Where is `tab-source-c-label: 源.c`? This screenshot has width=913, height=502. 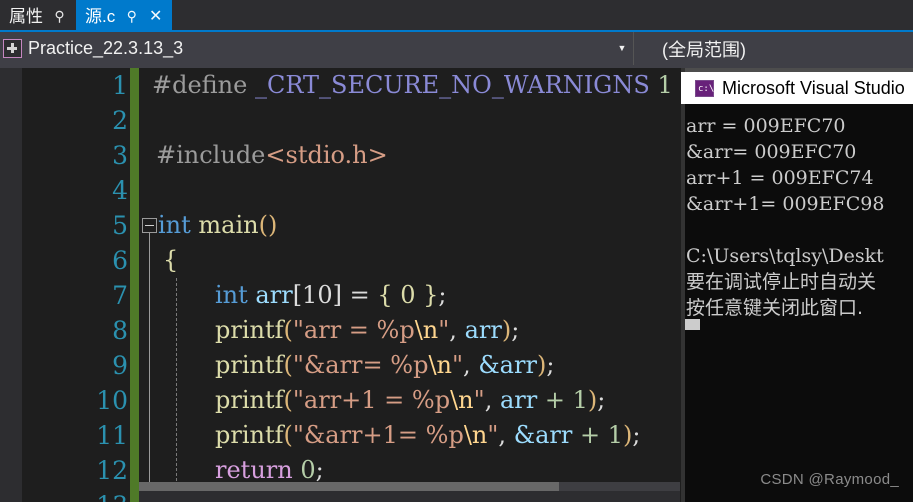 tab-source-c-label: 源.c is located at coordinates (100, 16).